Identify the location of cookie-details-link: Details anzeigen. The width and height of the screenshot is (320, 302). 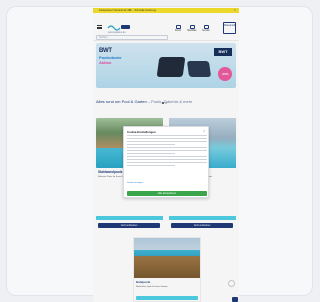
(135, 183).